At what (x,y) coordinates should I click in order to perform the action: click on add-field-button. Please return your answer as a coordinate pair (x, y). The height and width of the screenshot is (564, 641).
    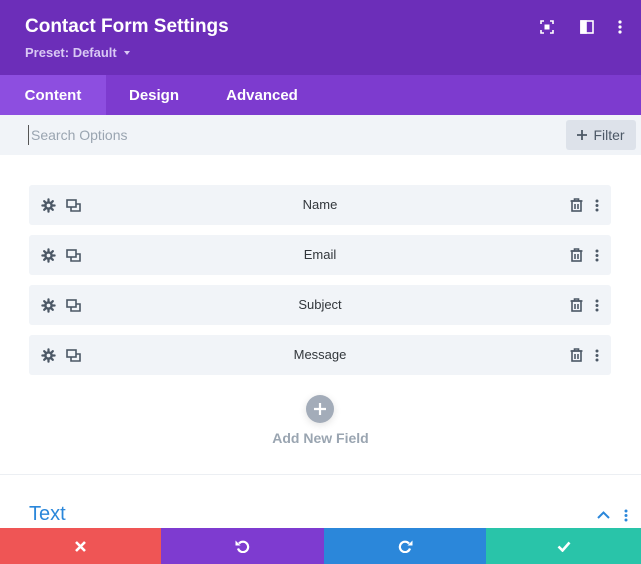
    Looking at the image, I should click on (320, 409).